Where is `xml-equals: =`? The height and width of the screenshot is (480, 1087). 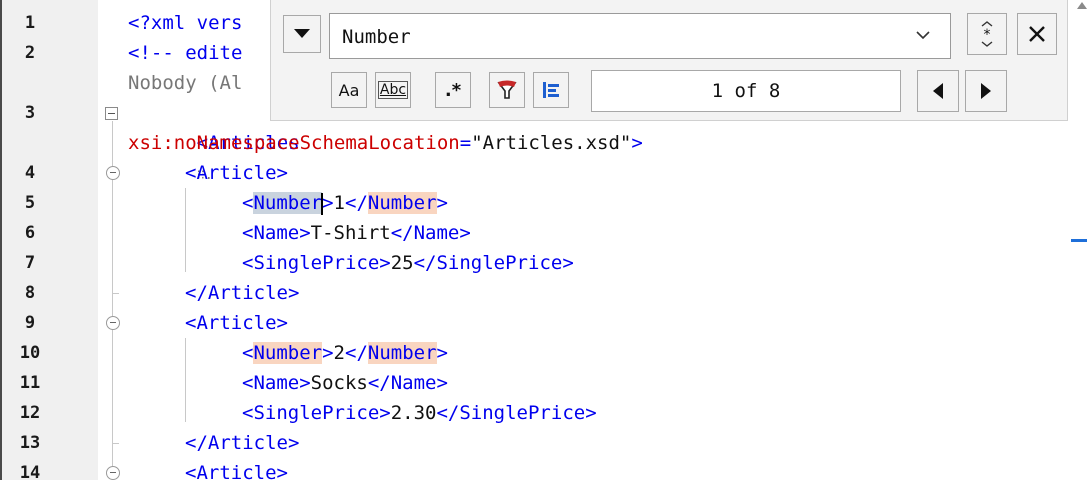
xml-equals: = is located at coordinates (465, 143).